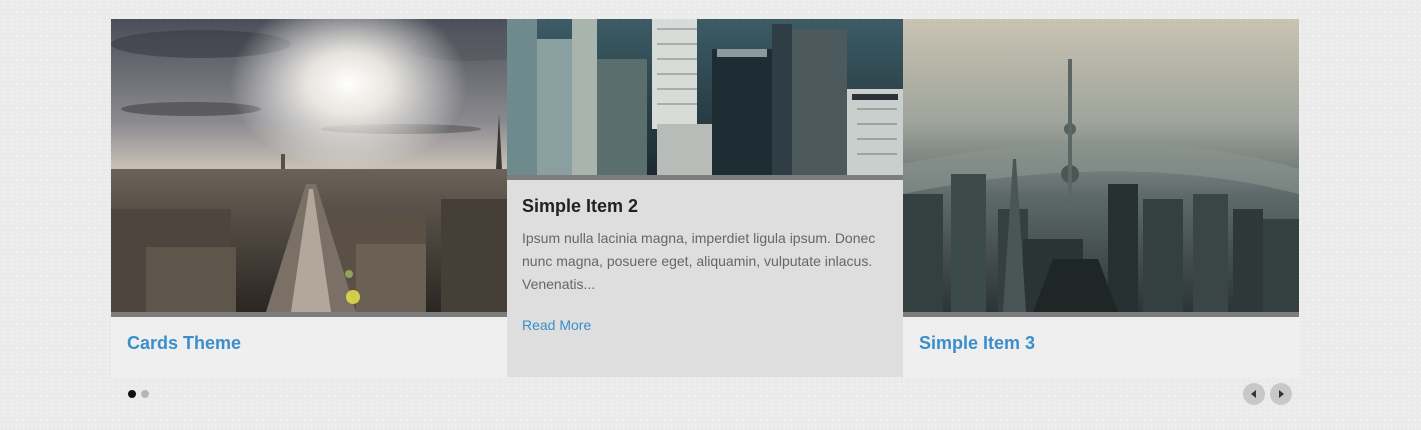 Image resolution: width=1421 pixels, height=430 pixels. I want to click on card-3-body: Simple Item 3, so click(1101, 347).